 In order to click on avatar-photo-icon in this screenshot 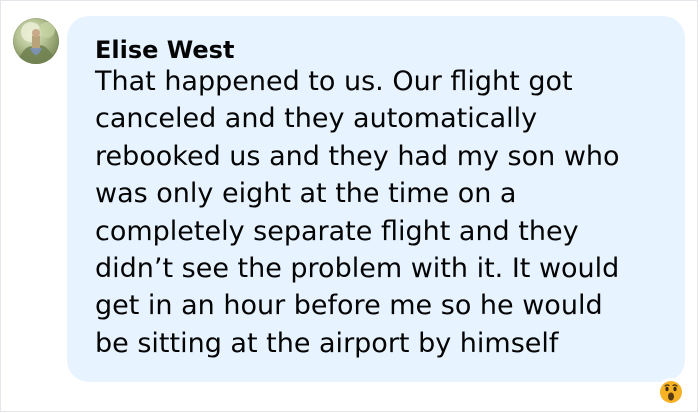, I will do `click(37, 43)`.